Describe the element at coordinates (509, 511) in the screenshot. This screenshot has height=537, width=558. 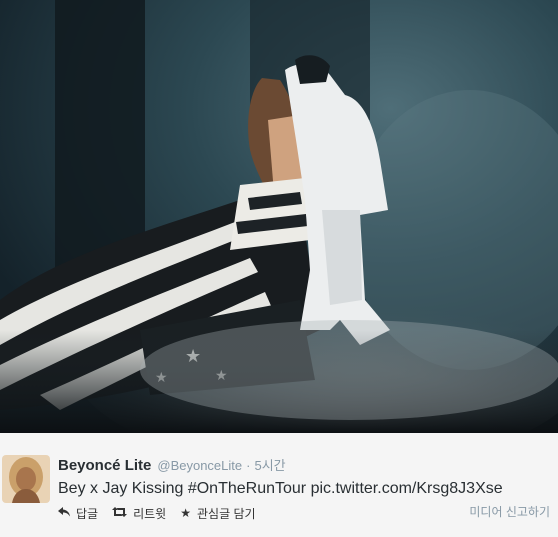
I see `report-media-link: 미디어 신고하기` at that location.